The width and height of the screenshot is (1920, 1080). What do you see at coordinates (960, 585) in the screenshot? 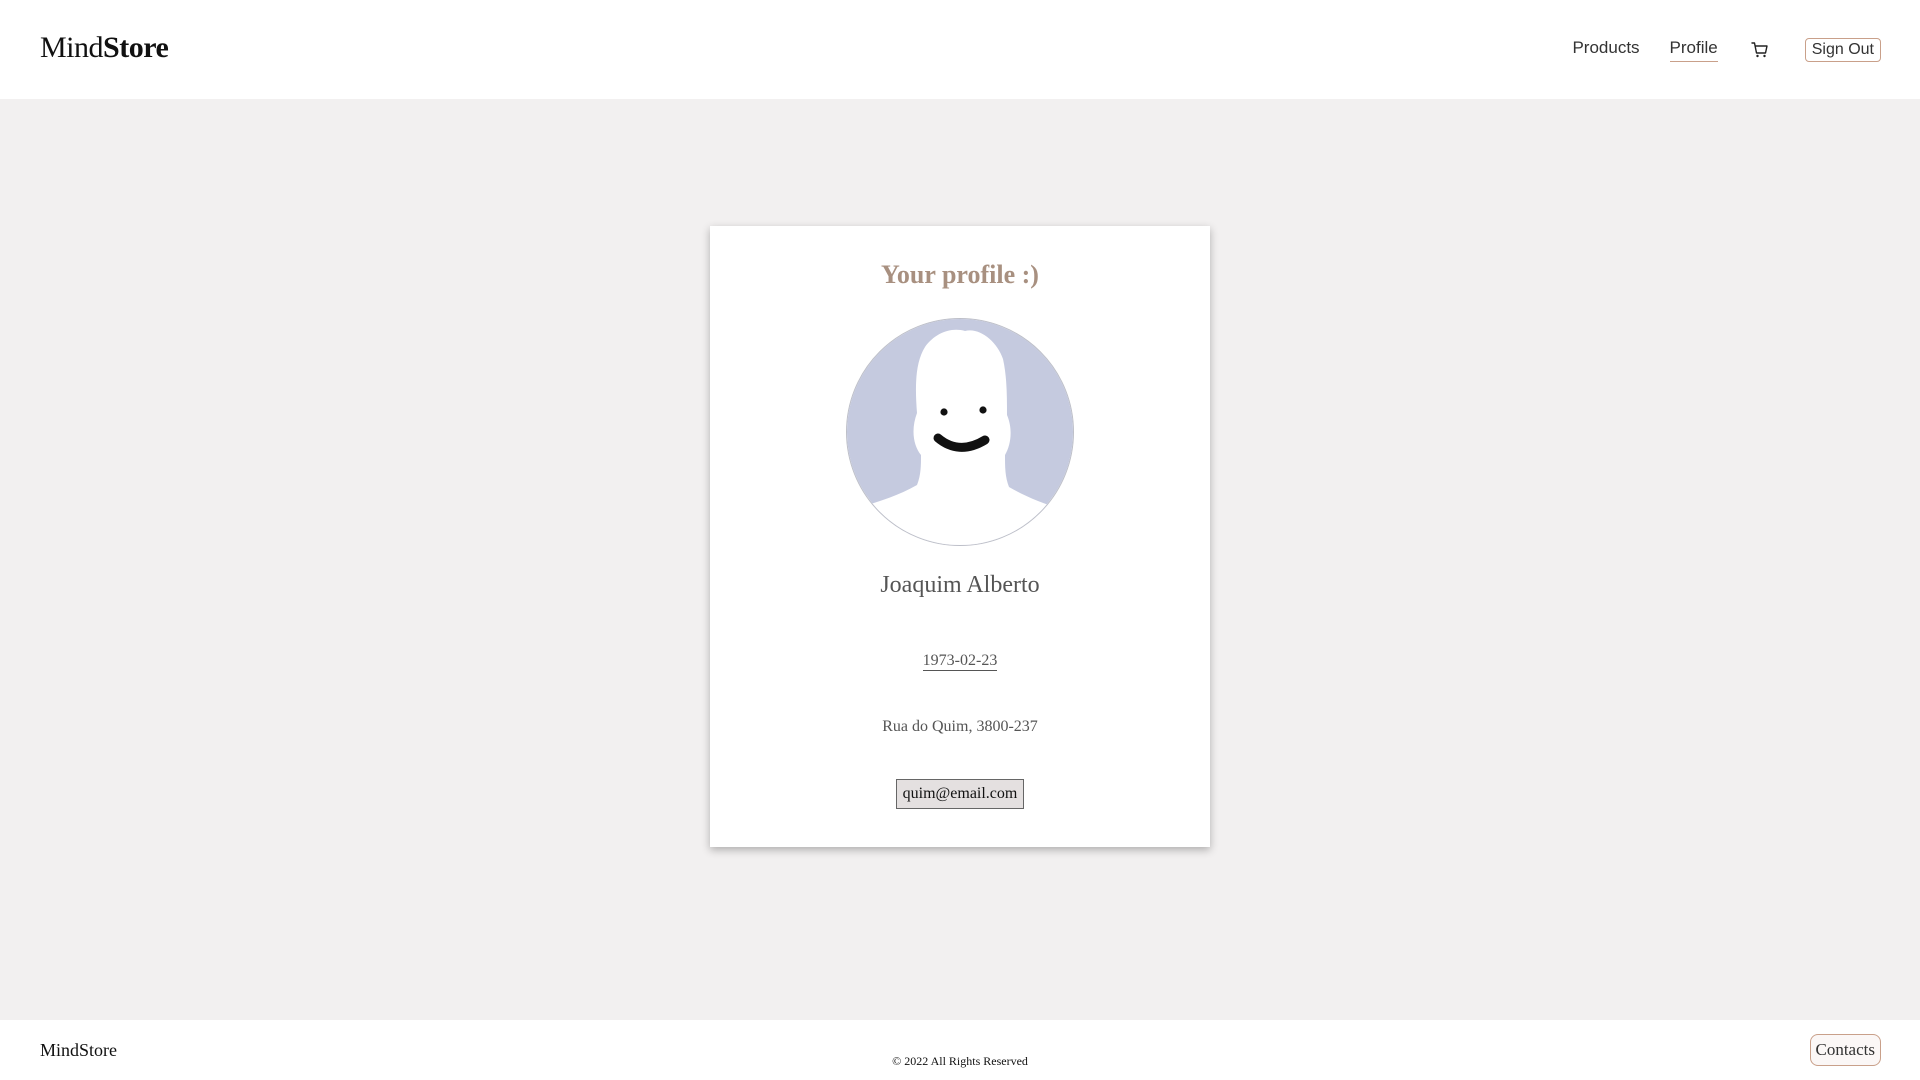
I see `profile-name: Joaquim Alberto` at bounding box center [960, 585].